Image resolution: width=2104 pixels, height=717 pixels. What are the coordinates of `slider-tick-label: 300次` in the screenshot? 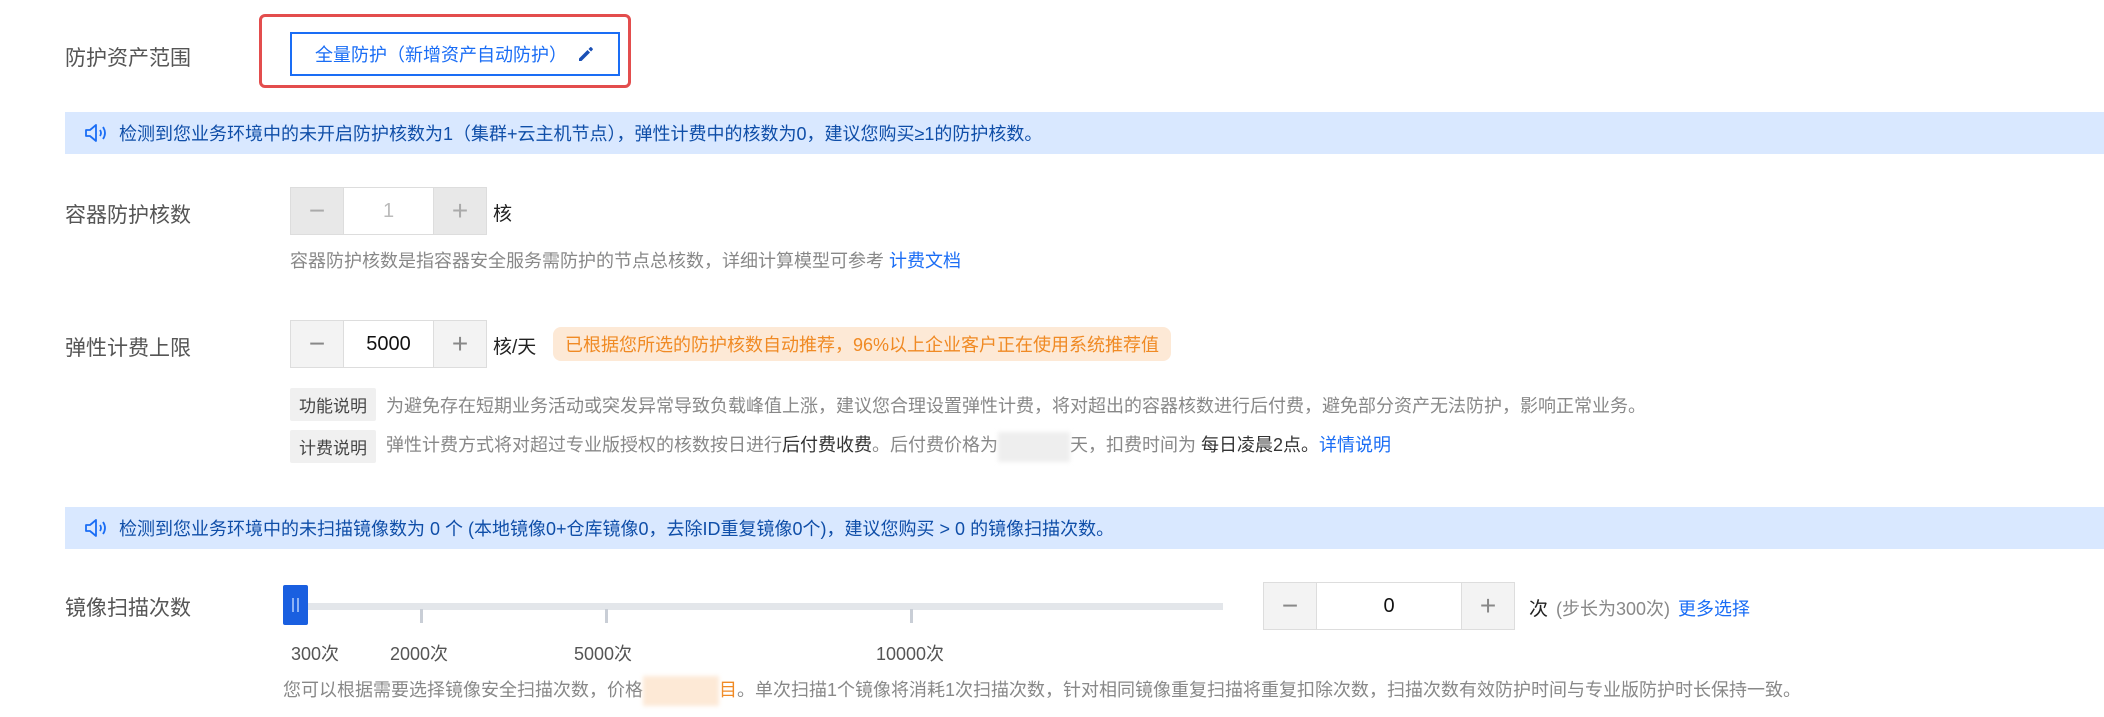 It's located at (315, 654).